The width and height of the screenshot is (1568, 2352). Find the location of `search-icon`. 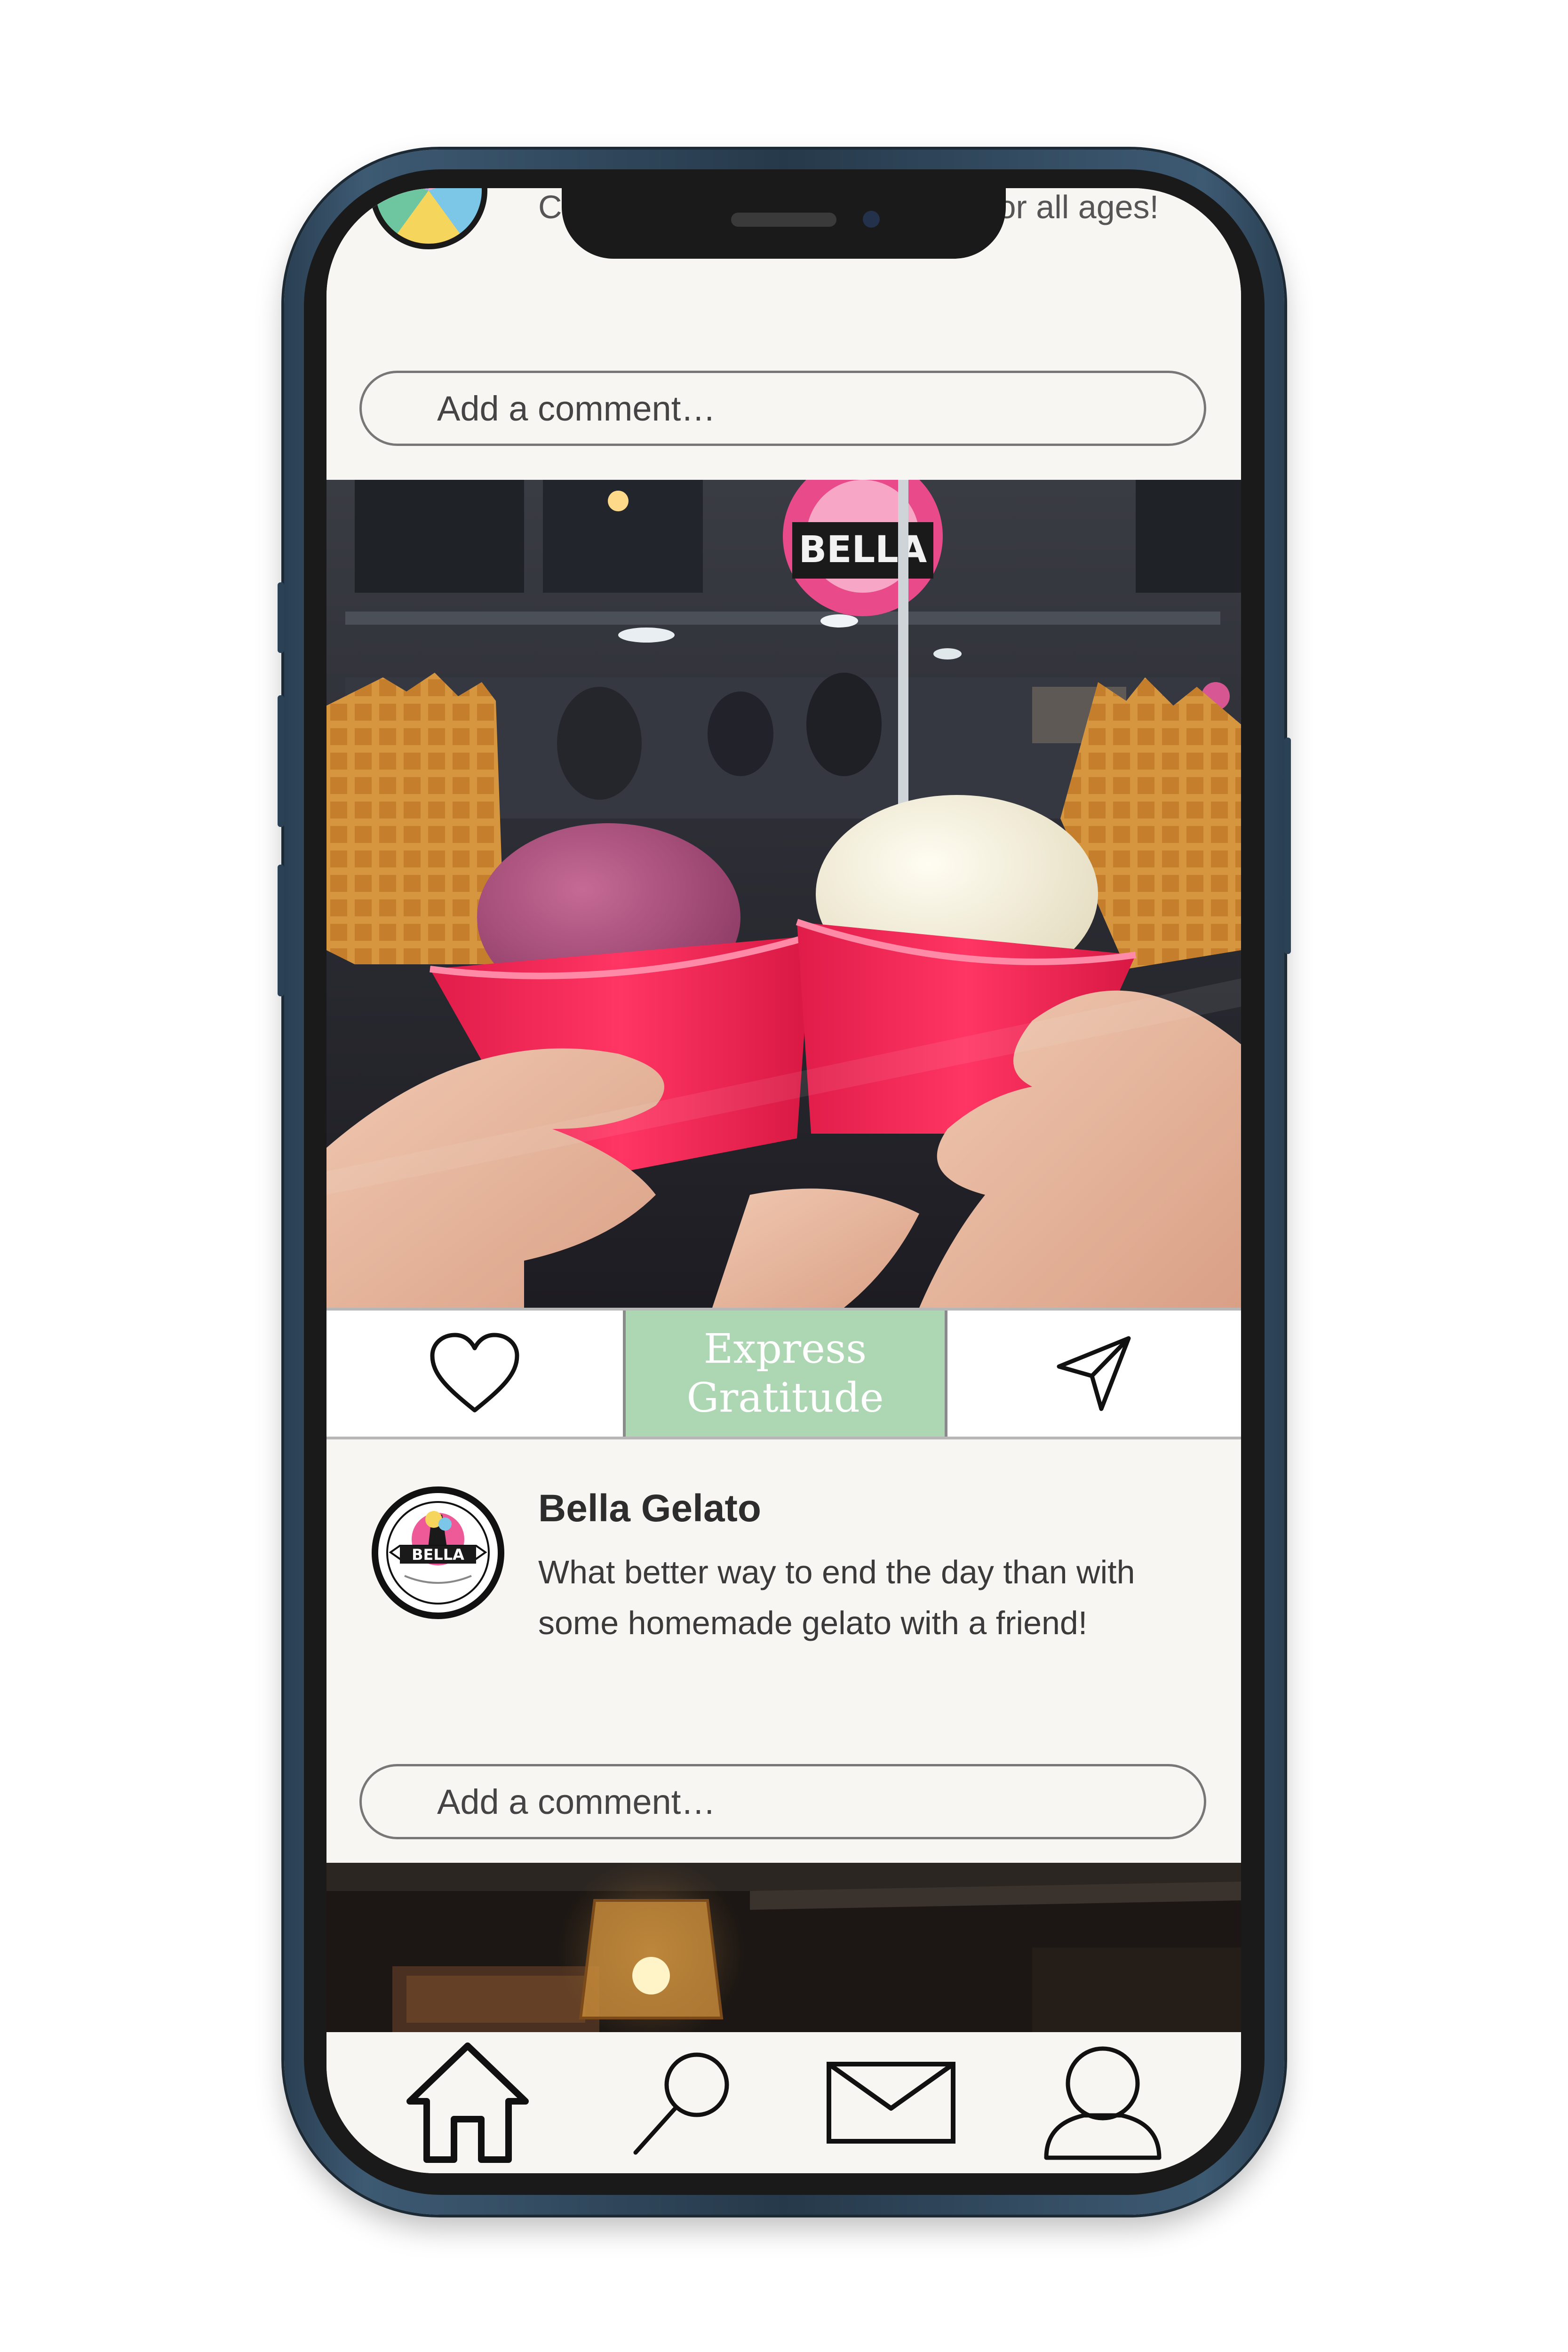

search-icon is located at coordinates (681, 2103).